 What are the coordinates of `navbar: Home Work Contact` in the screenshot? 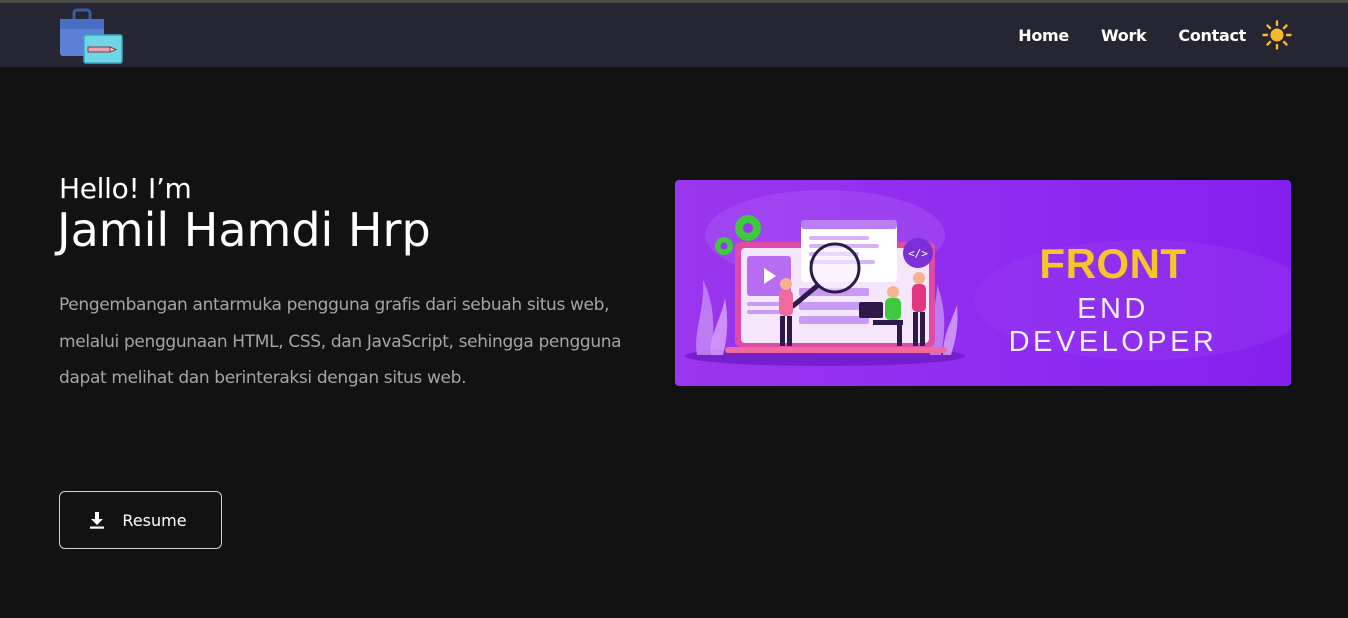 It's located at (674, 35).